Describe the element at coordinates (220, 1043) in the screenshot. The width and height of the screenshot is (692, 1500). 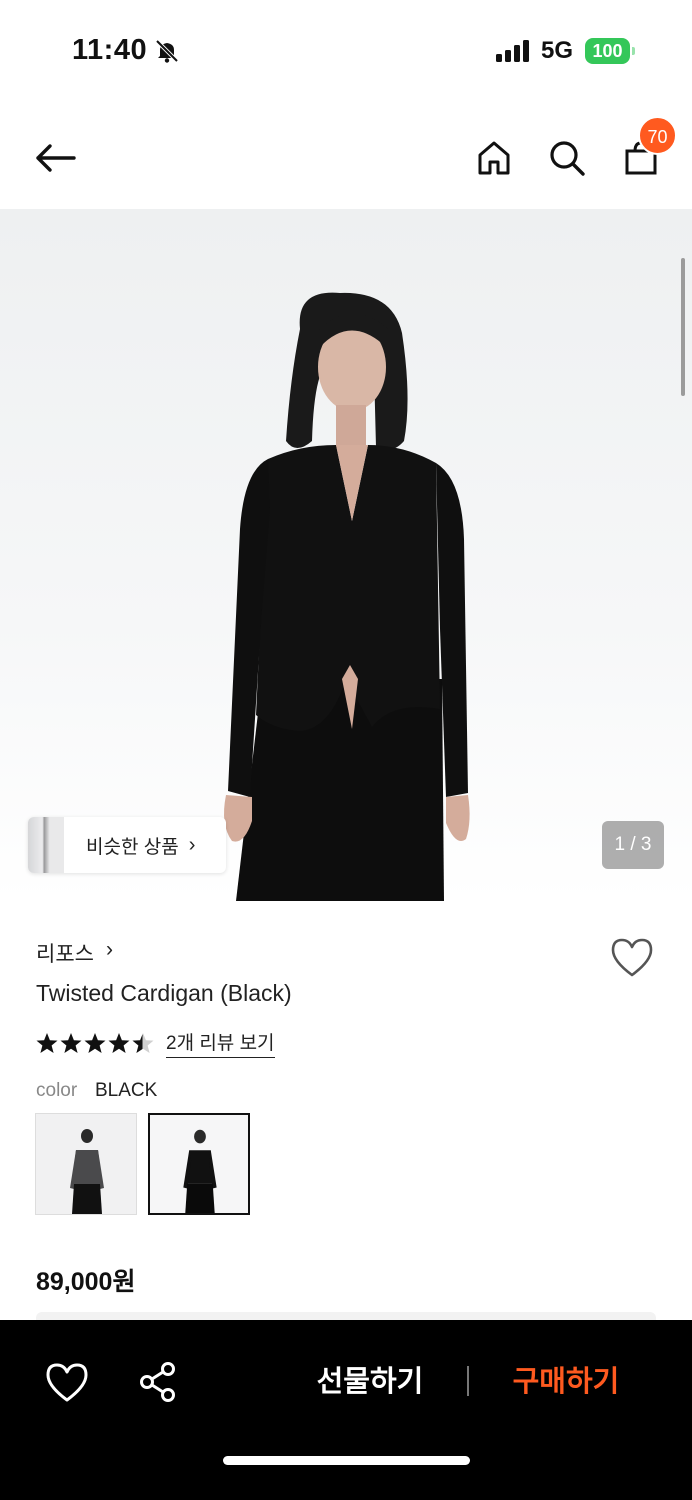
I see `reviews-link: 2개 리뷰 보기` at that location.